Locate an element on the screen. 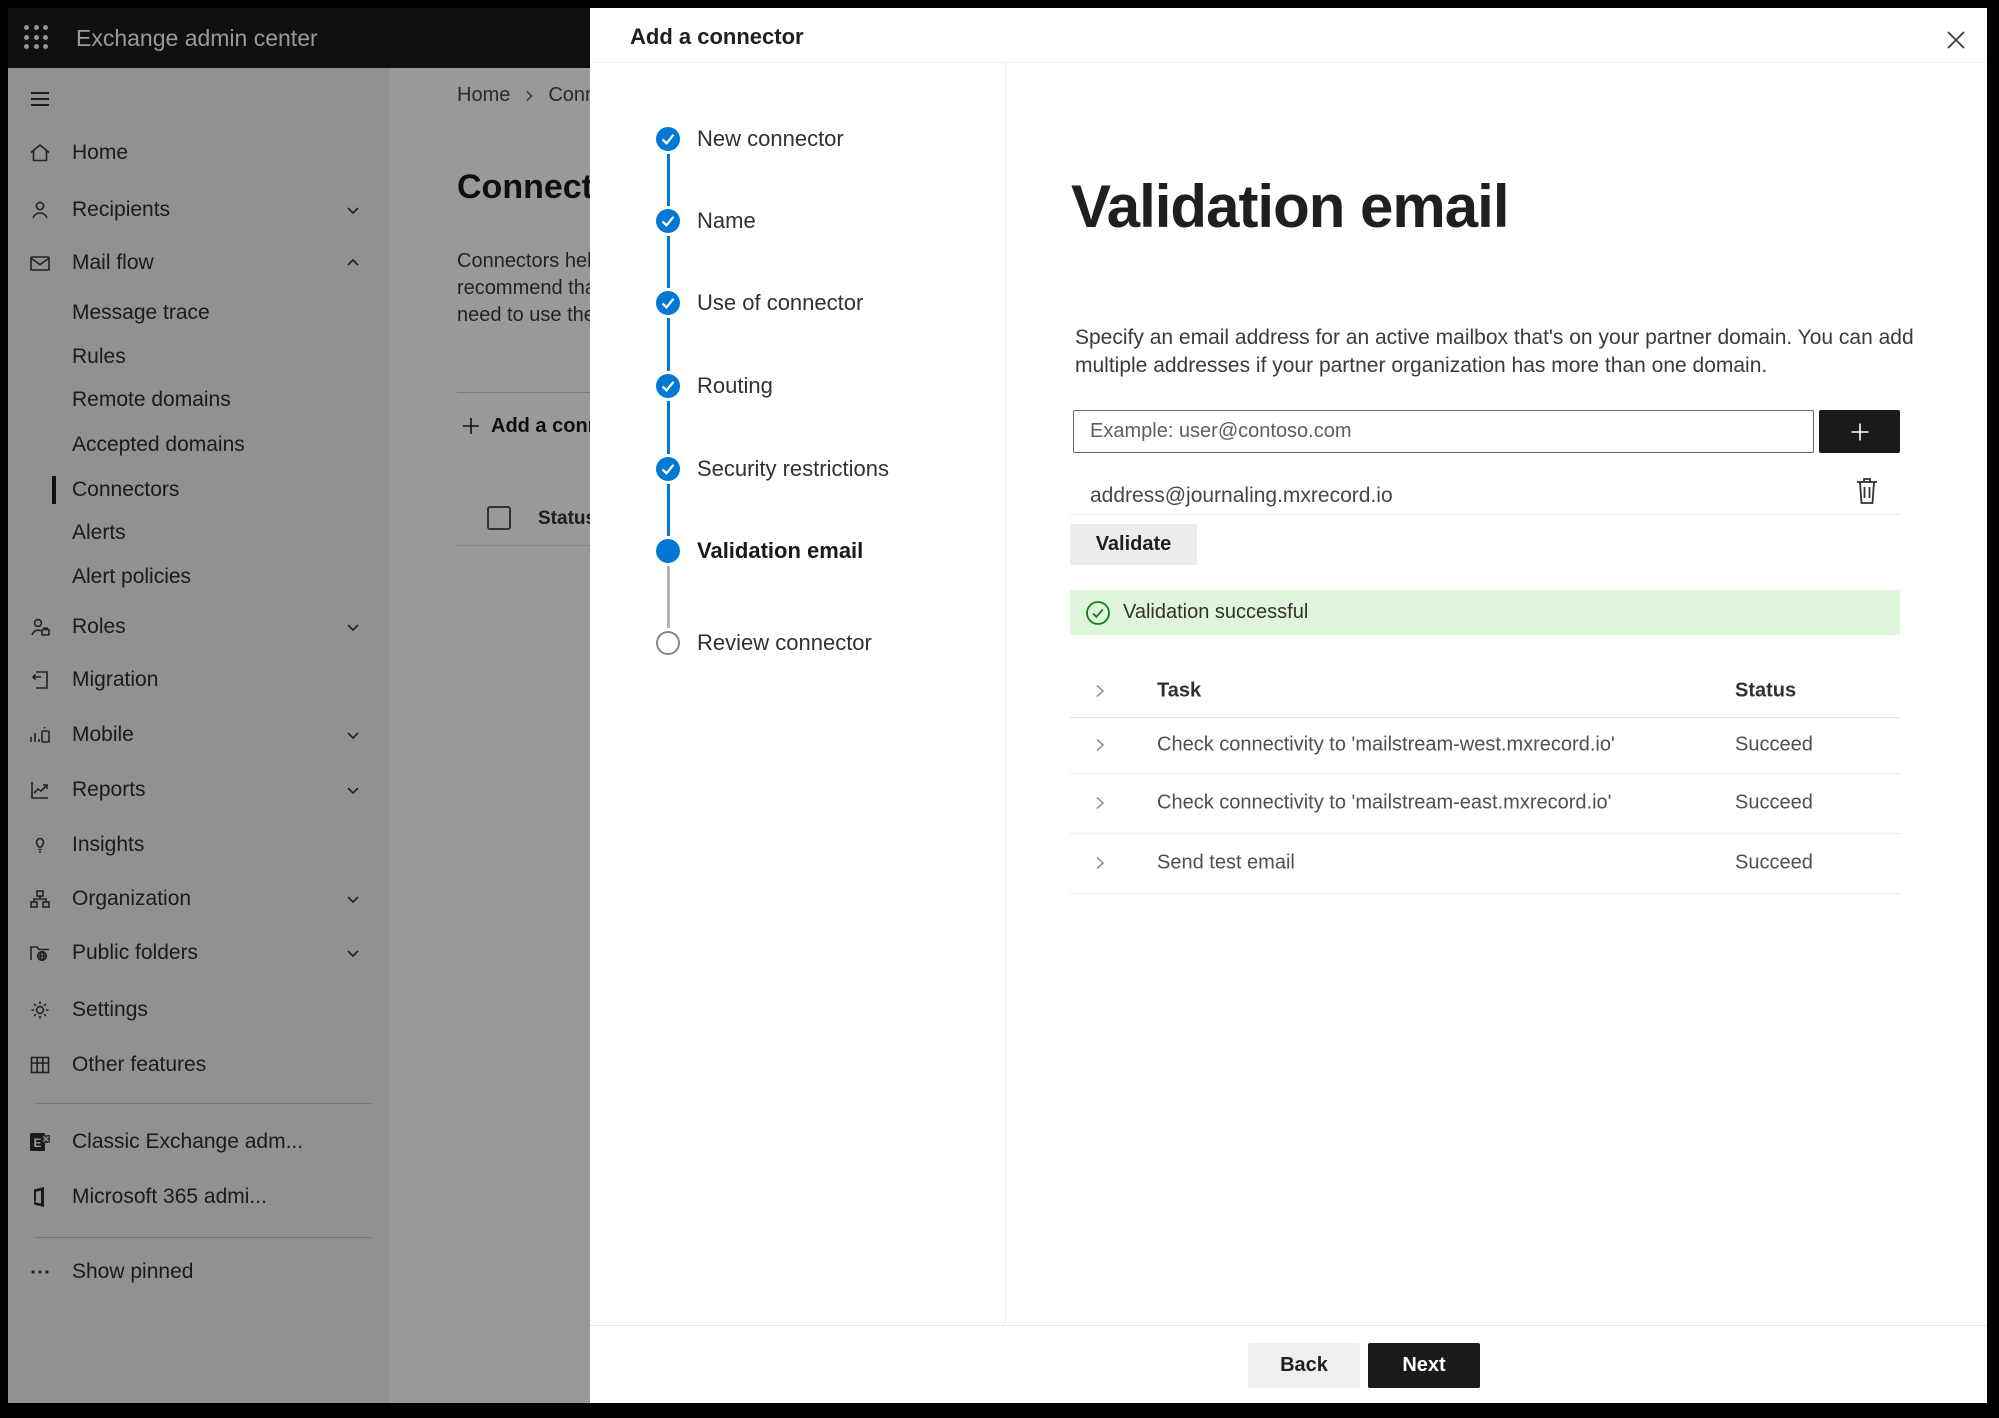 This screenshot has height=1418, width=1999. table-row: Send test email Succeed is located at coordinates (1485, 863).